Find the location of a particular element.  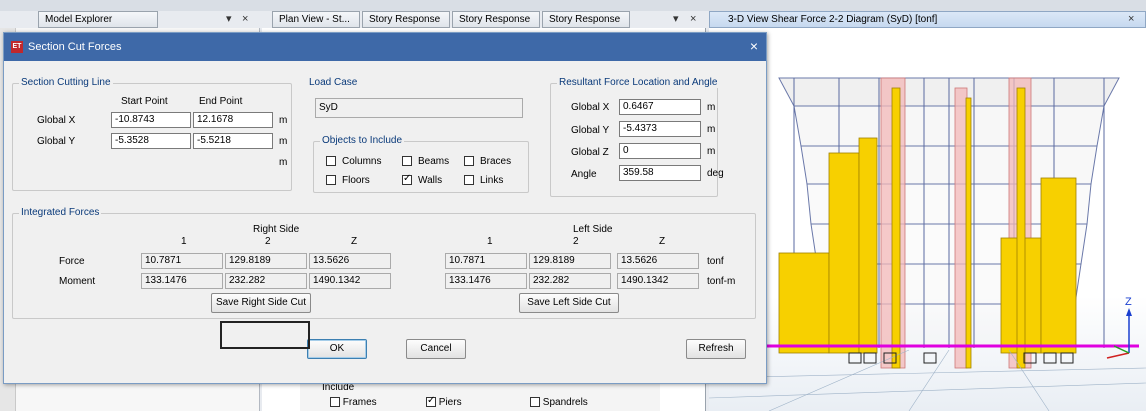

left-force-2: 129.8189 is located at coordinates (570, 261).